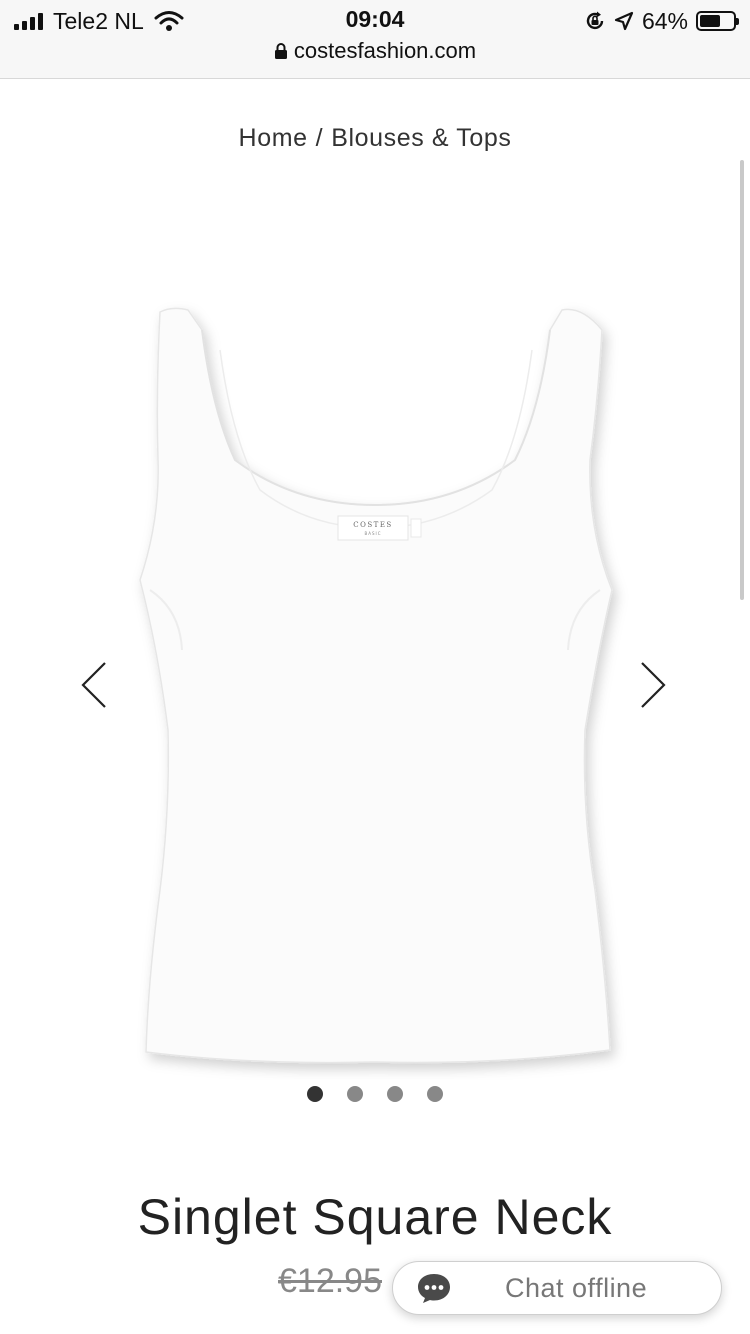 The image size is (750, 1334). What do you see at coordinates (385, 50) in the screenshot?
I see `url-text: costesfashion.com` at bounding box center [385, 50].